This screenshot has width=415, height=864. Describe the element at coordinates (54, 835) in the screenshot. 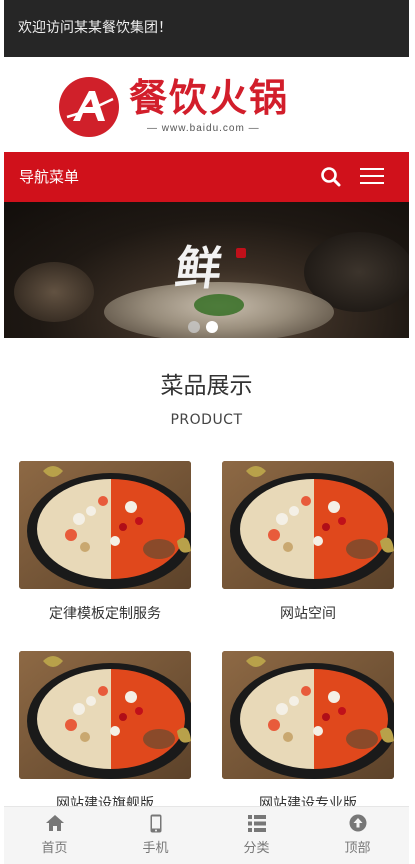

I see `tab-home: 首页` at that location.